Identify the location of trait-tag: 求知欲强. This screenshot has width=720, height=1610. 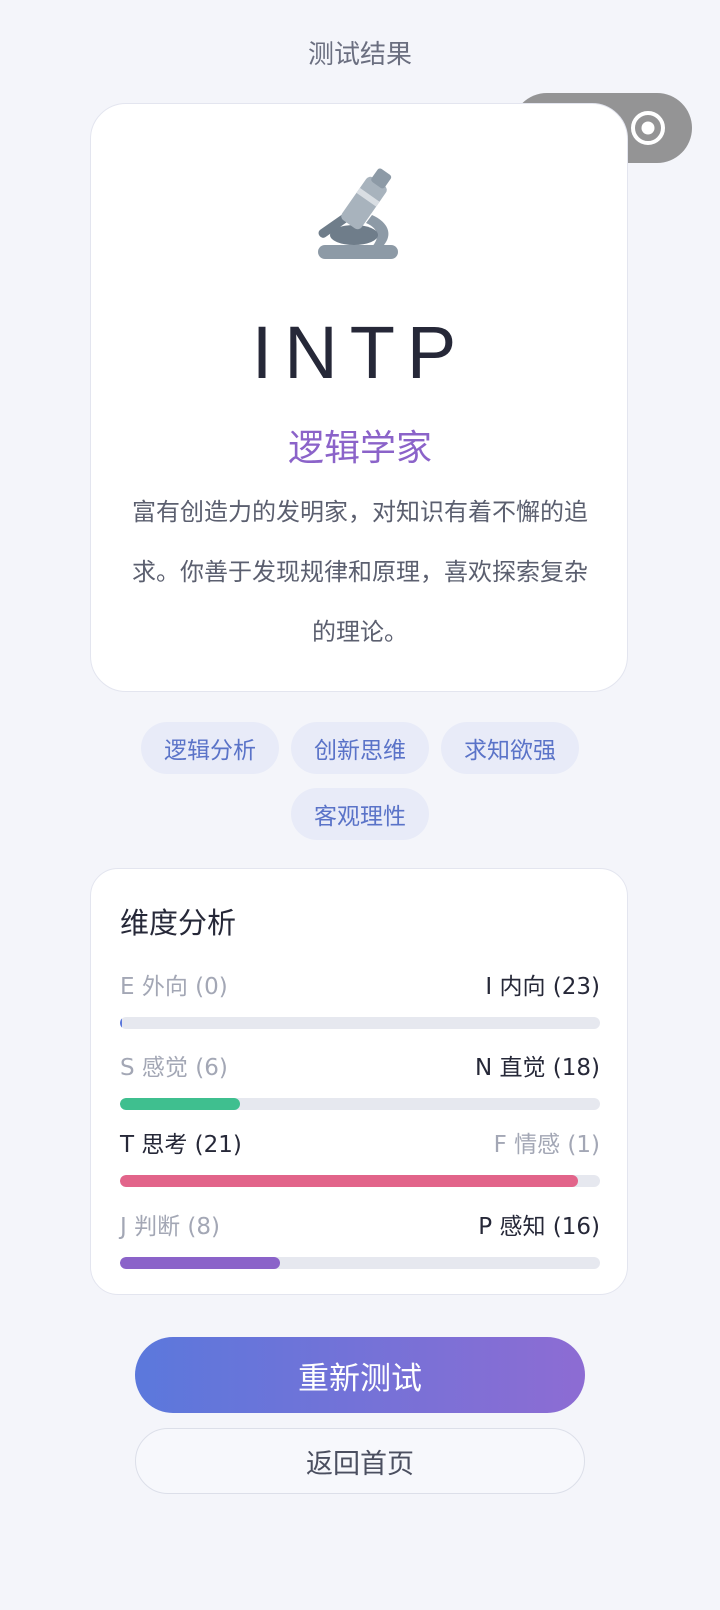
(510, 748).